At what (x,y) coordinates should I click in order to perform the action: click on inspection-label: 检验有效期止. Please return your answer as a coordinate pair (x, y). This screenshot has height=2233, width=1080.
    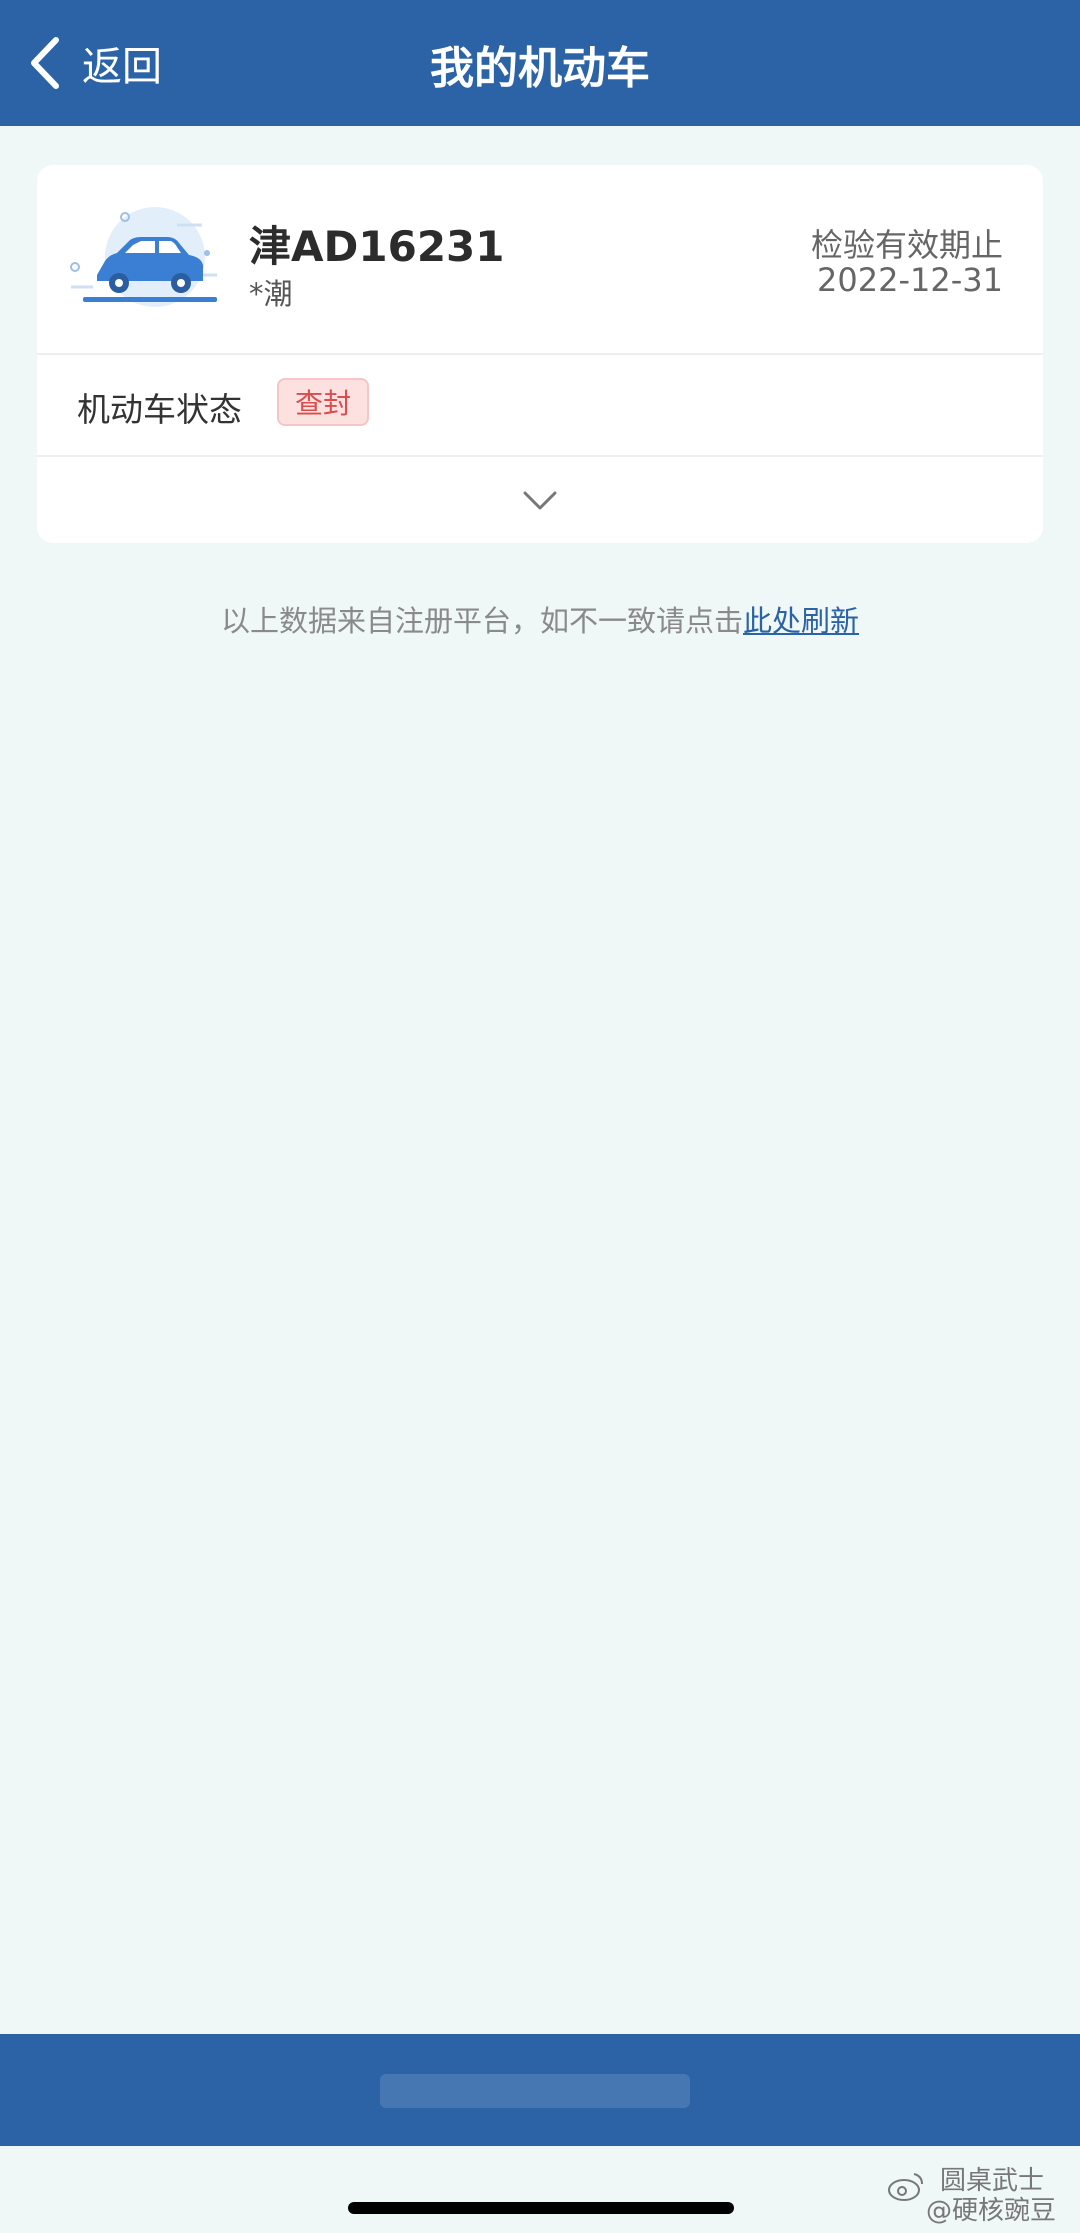
    Looking at the image, I should click on (906, 245).